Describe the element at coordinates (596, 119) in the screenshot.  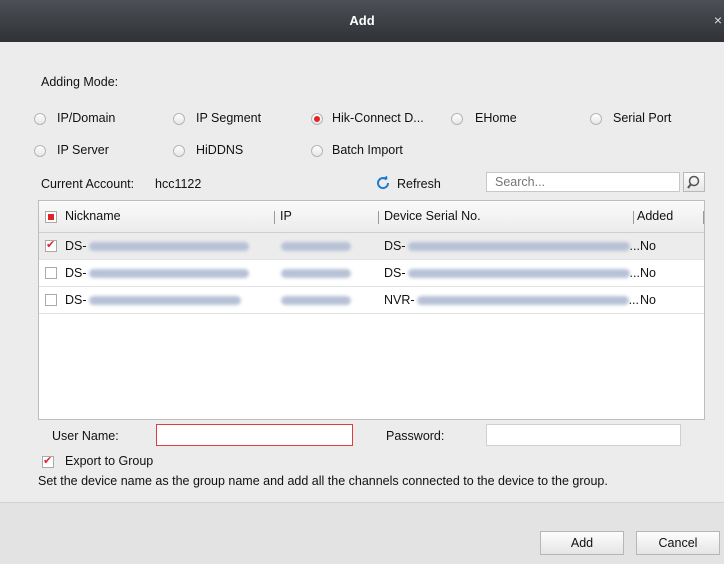
I see `radio-serial-port` at that location.